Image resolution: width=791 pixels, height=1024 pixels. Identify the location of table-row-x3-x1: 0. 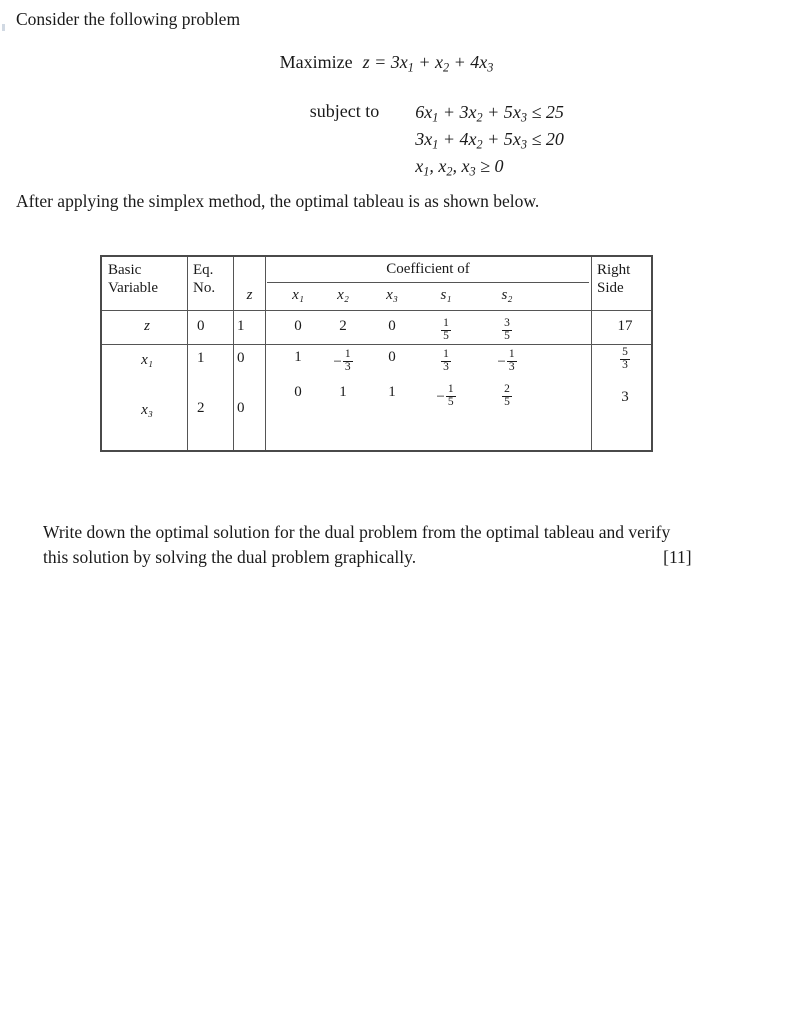
(298, 392).